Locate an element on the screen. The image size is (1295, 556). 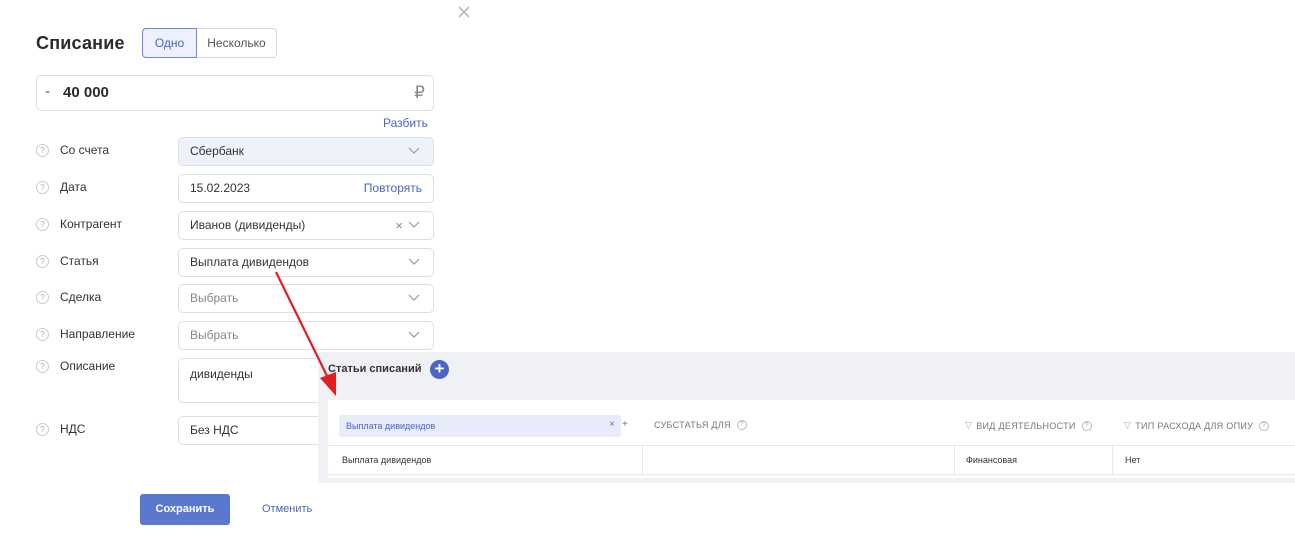
column-header: ▽ ТИП РАСХОДА ДЛЯ ОПИУ ? is located at coordinates (1197, 425).